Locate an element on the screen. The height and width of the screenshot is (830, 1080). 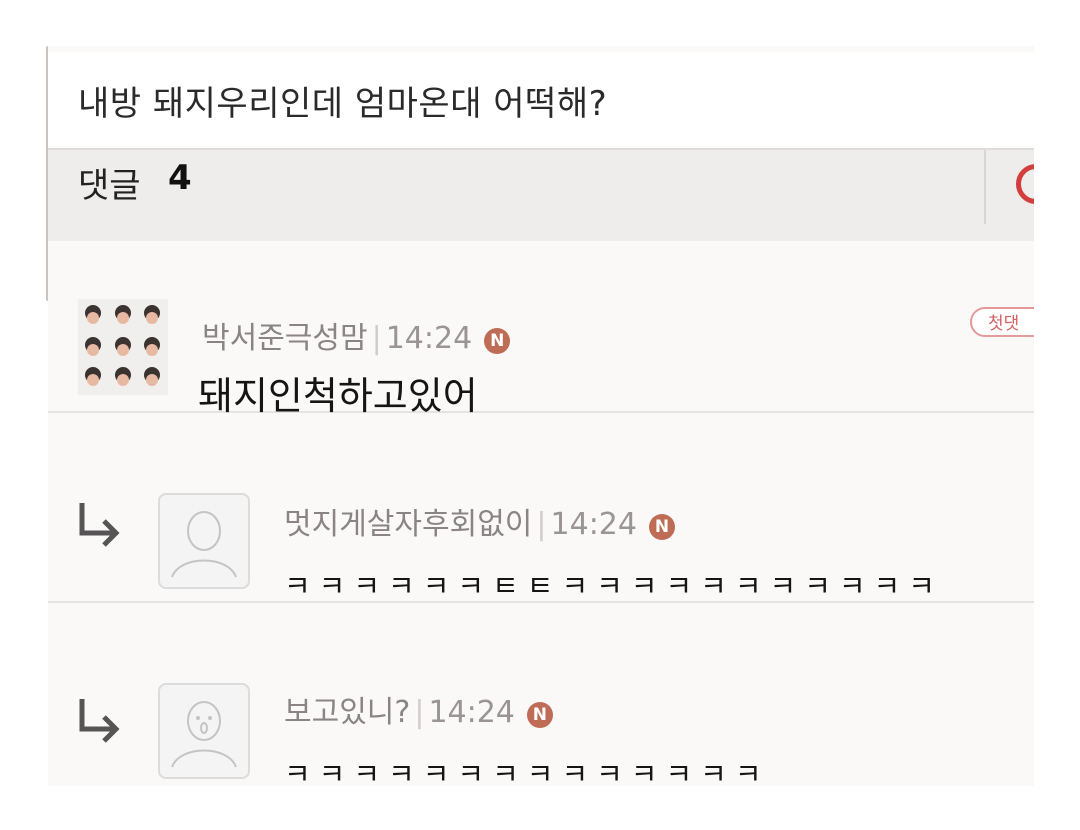
refresh-icon is located at coordinates (1025, 184).